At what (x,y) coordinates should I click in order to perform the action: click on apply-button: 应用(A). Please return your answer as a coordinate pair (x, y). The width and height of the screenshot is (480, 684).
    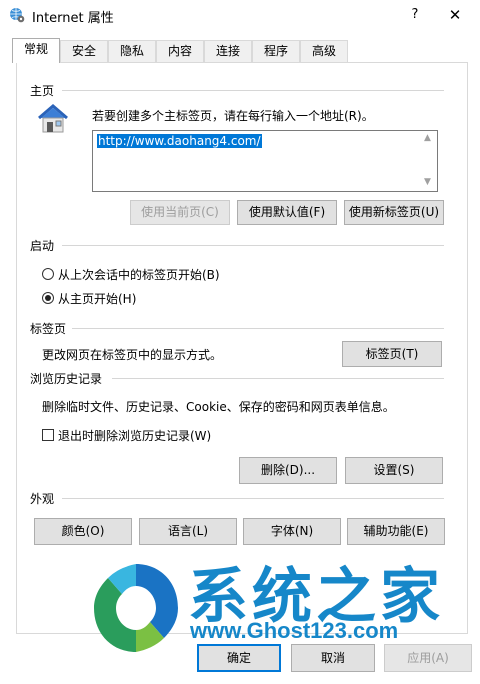
    Looking at the image, I should click on (428, 658).